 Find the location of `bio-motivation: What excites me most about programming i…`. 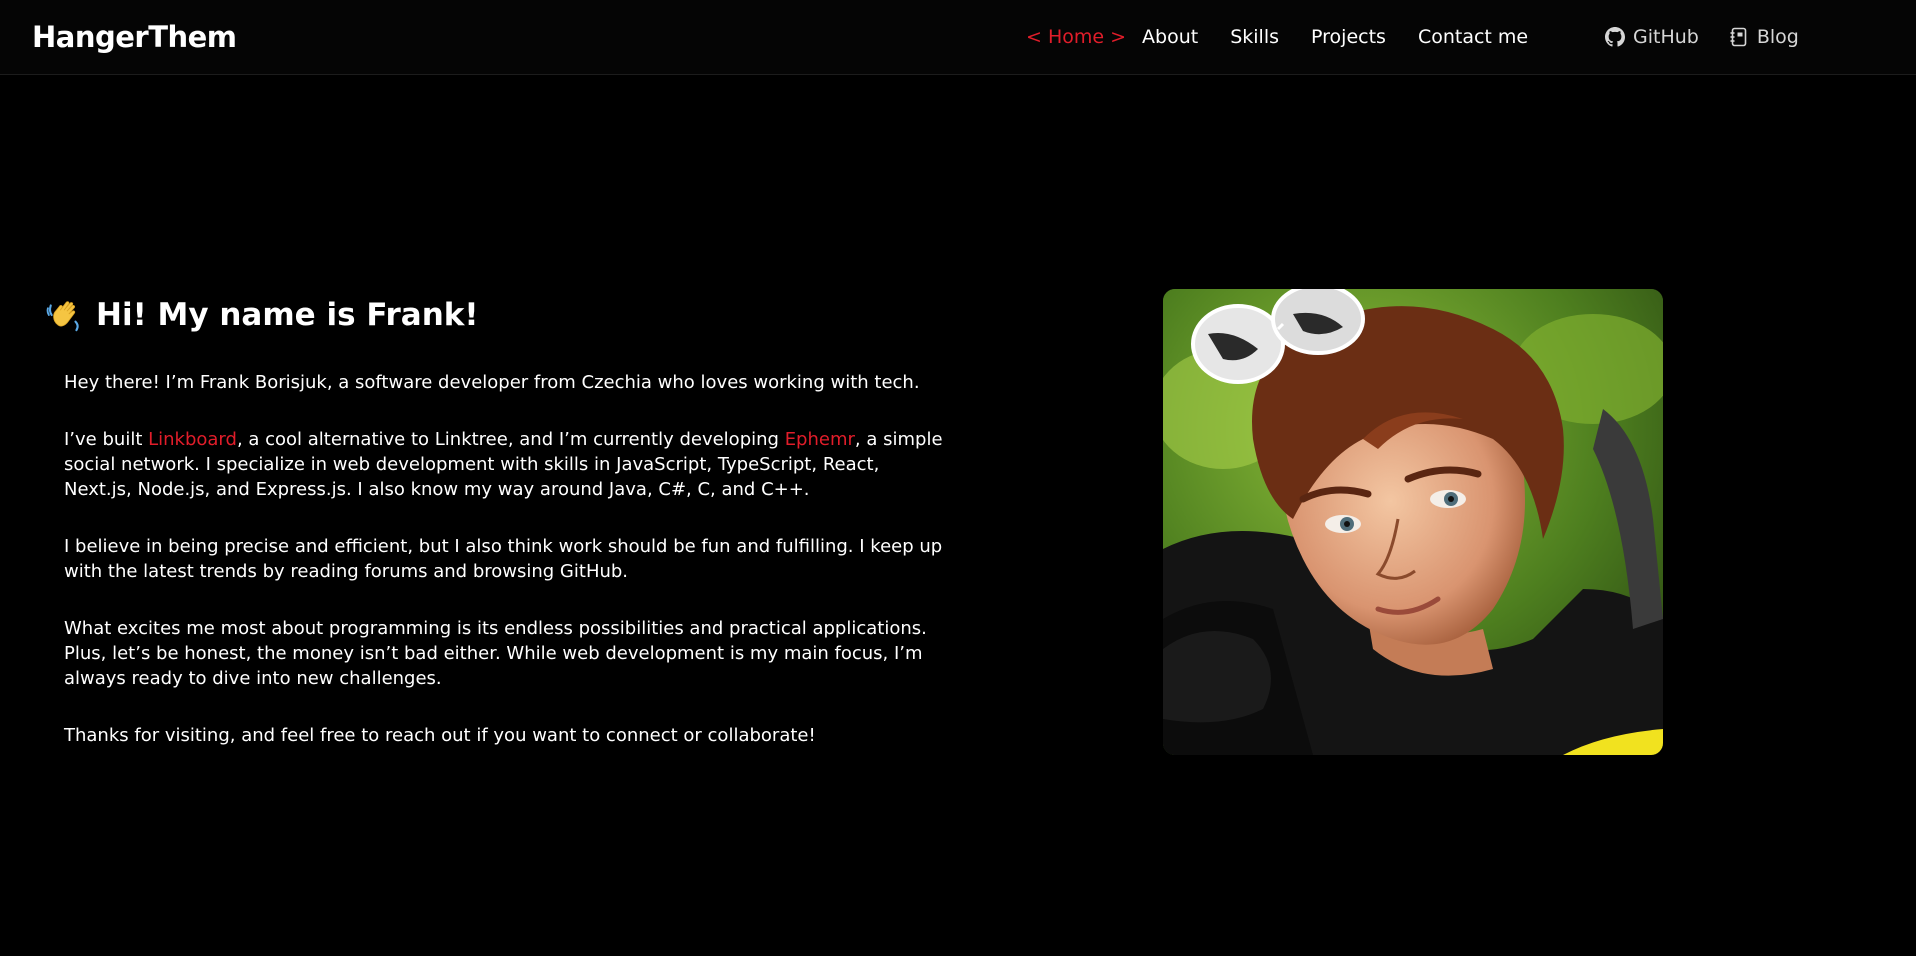

bio-motivation: What excites me most about programming i… is located at coordinates (495, 653).